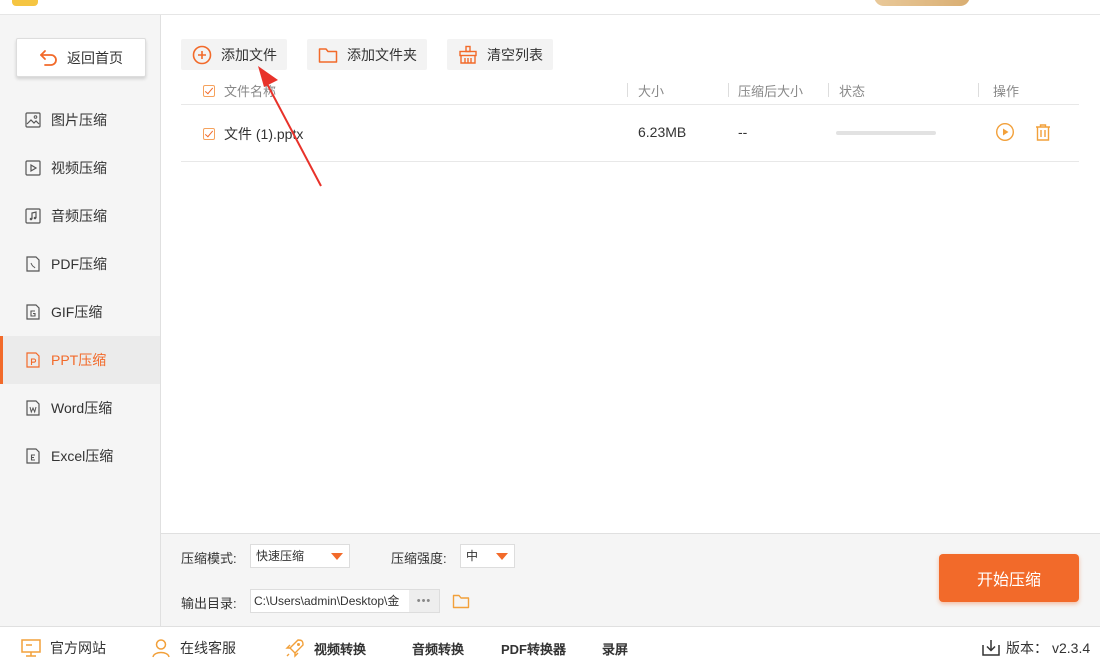 This screenshot has width=1100, height=668. I want to click on video-convert-link: 视频转换, so click(325, 647).